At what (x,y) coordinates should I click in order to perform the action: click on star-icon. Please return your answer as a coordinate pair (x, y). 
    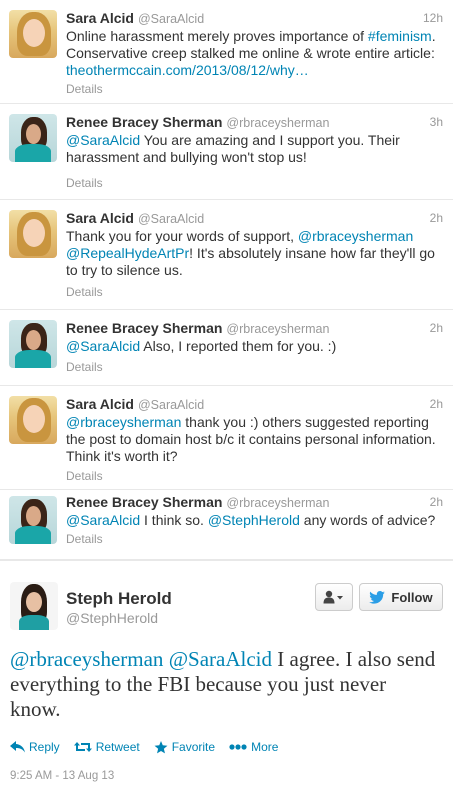
    Looking at the image, I should click on (161, 746).